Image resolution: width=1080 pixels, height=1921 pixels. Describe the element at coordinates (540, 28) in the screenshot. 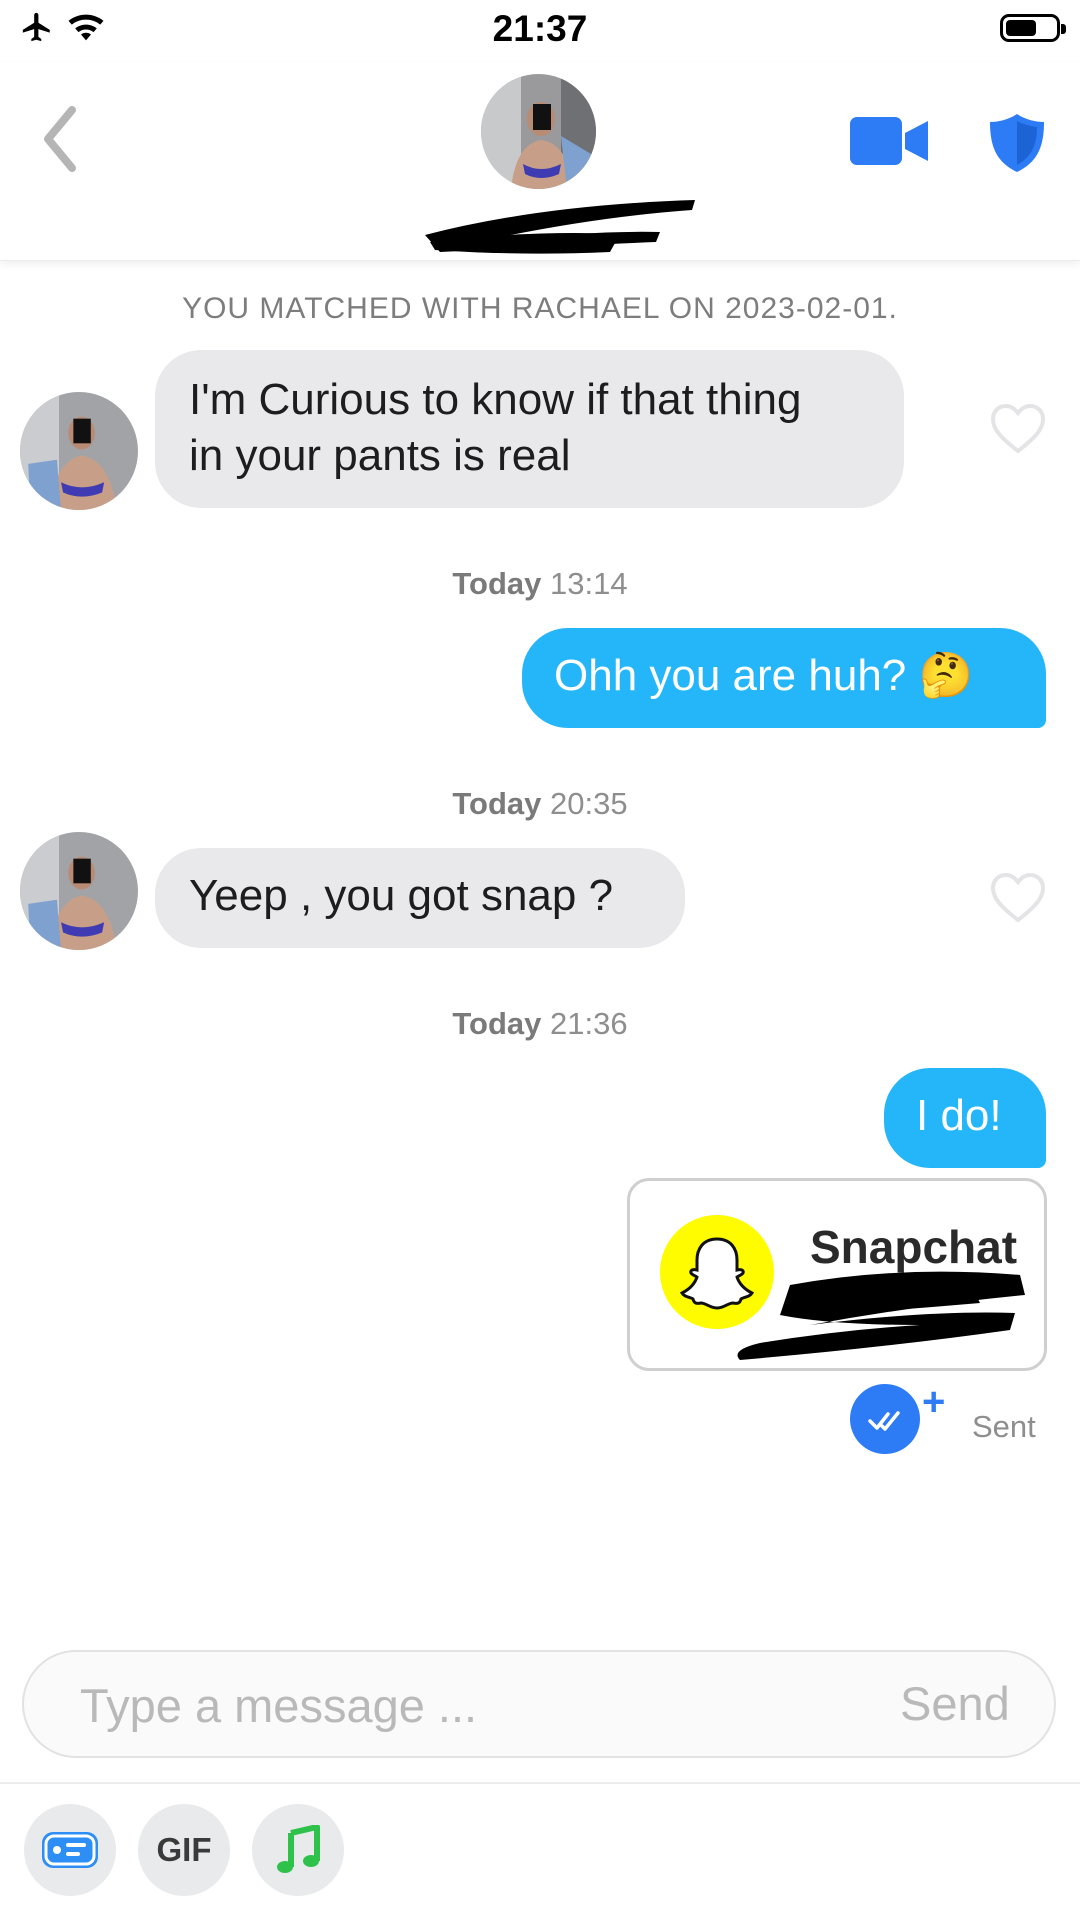

I see `status-time: 21:37` at that location.